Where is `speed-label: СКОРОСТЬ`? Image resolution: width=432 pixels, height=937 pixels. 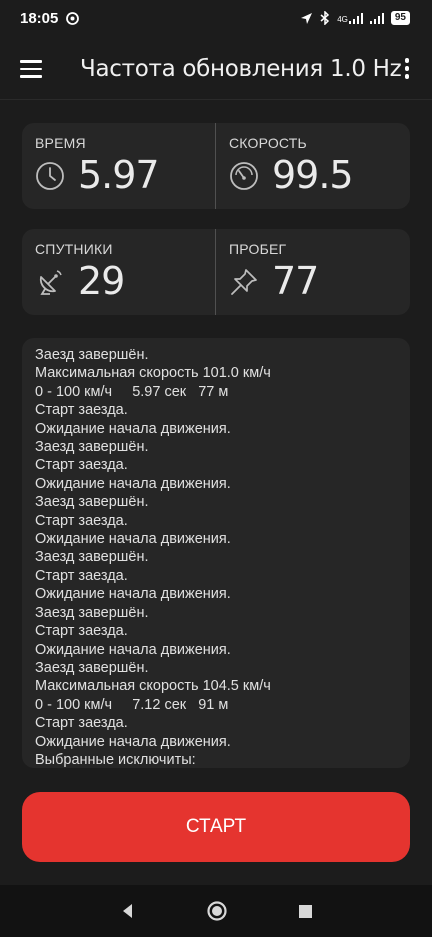
speed-label: СКОРОСТЬ is located at coordinates (268, 143).